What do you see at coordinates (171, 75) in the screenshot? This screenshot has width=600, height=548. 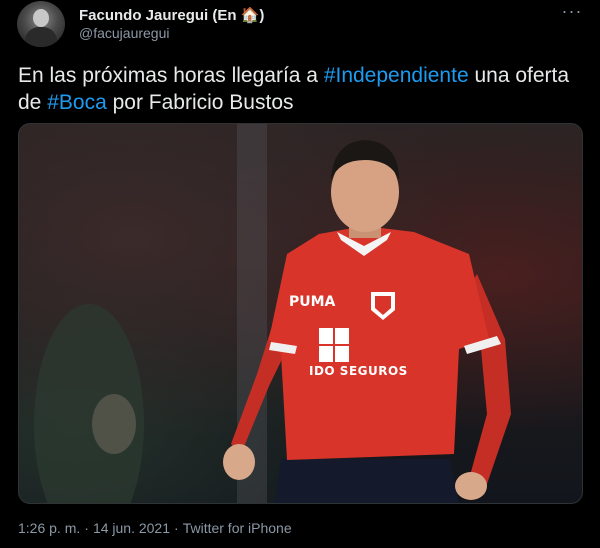 I see `tweet-text-part1: En las próximas horas llegaría a` at bounding box center [171, 75].